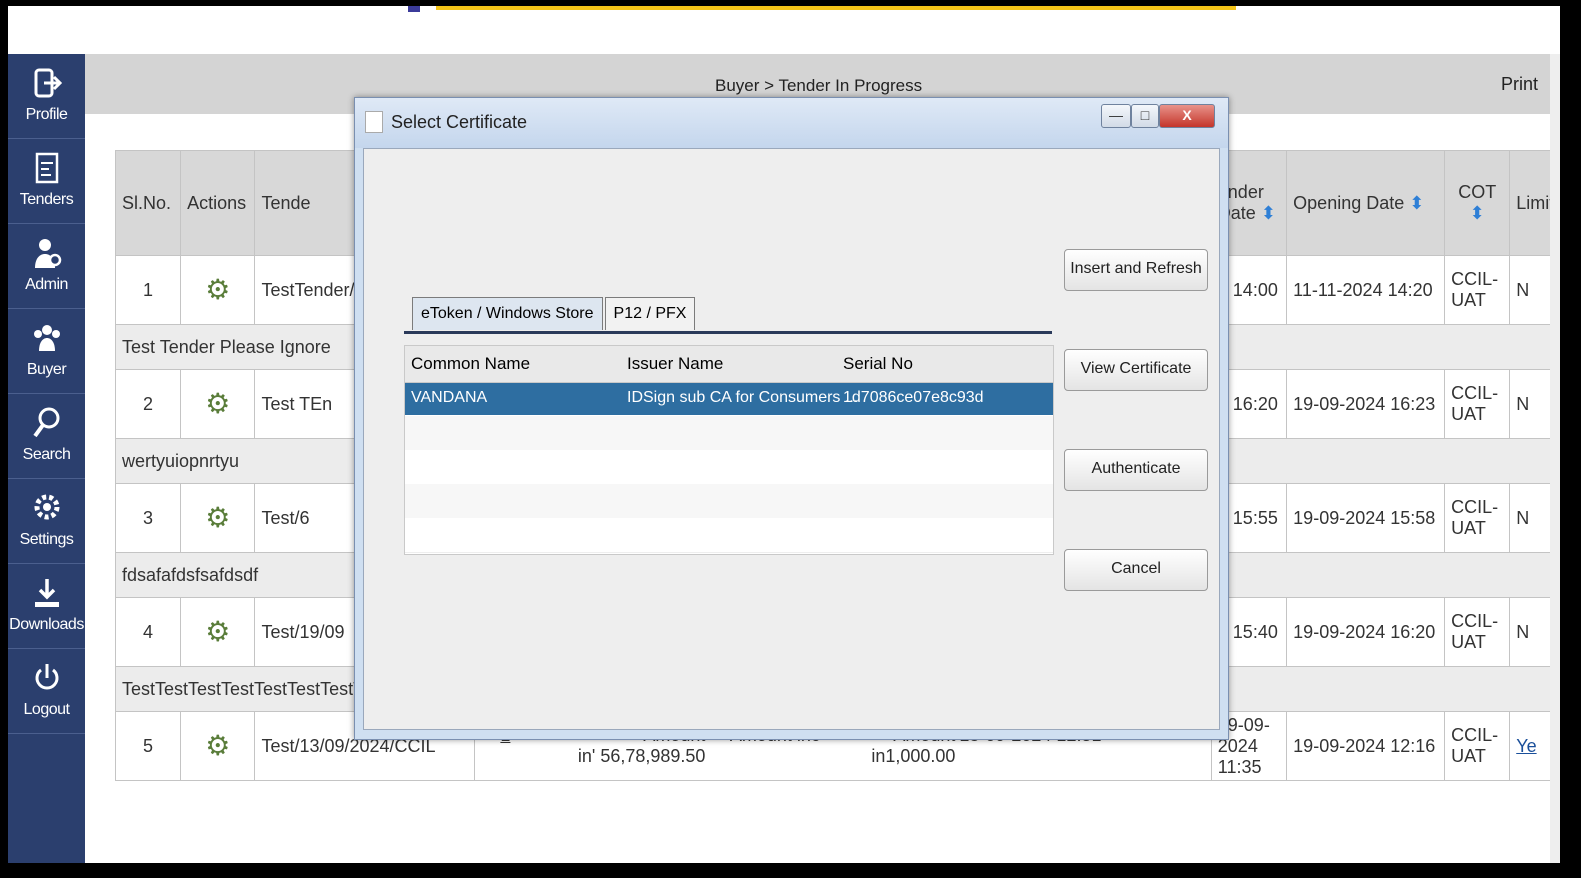  I want to click on sidebar-item-label: Profile, so click(46, 114).